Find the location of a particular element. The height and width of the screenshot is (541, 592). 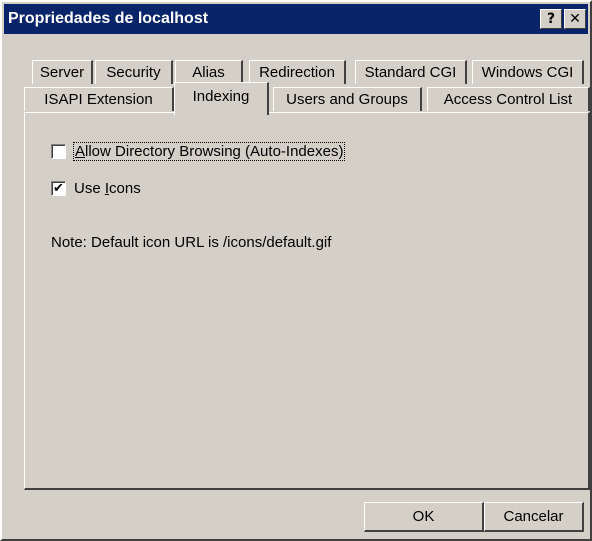

tab-indexing: Indexing is located at coordinates (221, 98).